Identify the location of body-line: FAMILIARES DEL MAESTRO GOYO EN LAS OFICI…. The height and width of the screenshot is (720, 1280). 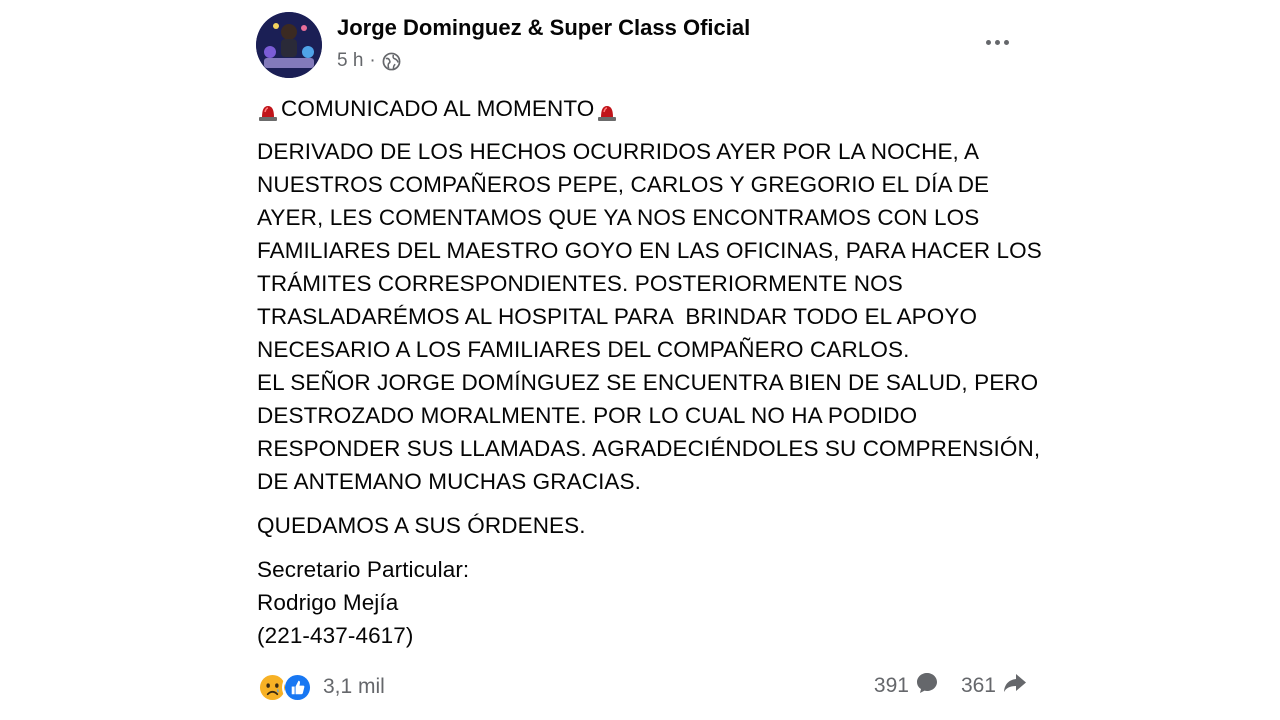
(649, 250).